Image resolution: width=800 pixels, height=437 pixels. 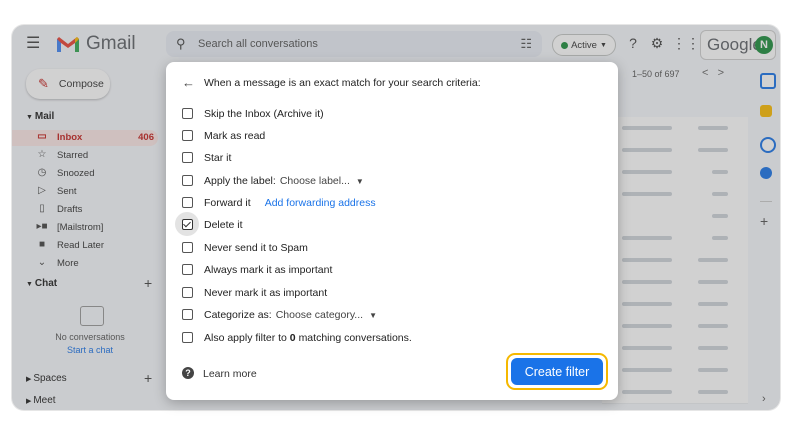 I want to click on add-forwarding-address-link: Add forwarding address, so click(x=320, y=203).